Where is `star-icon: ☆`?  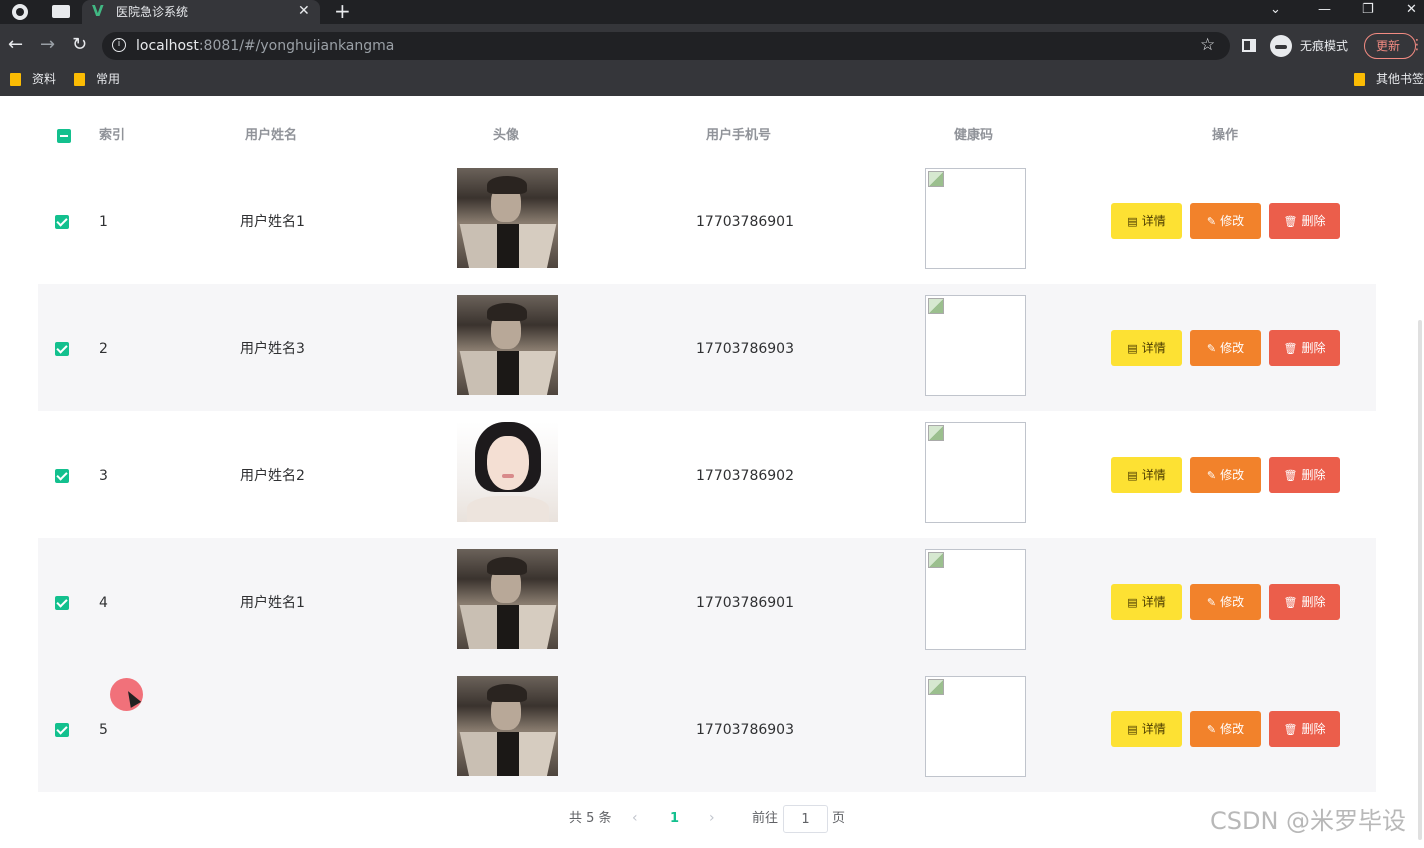 star-icon: ☆ is located at coordinates (1207, 45).